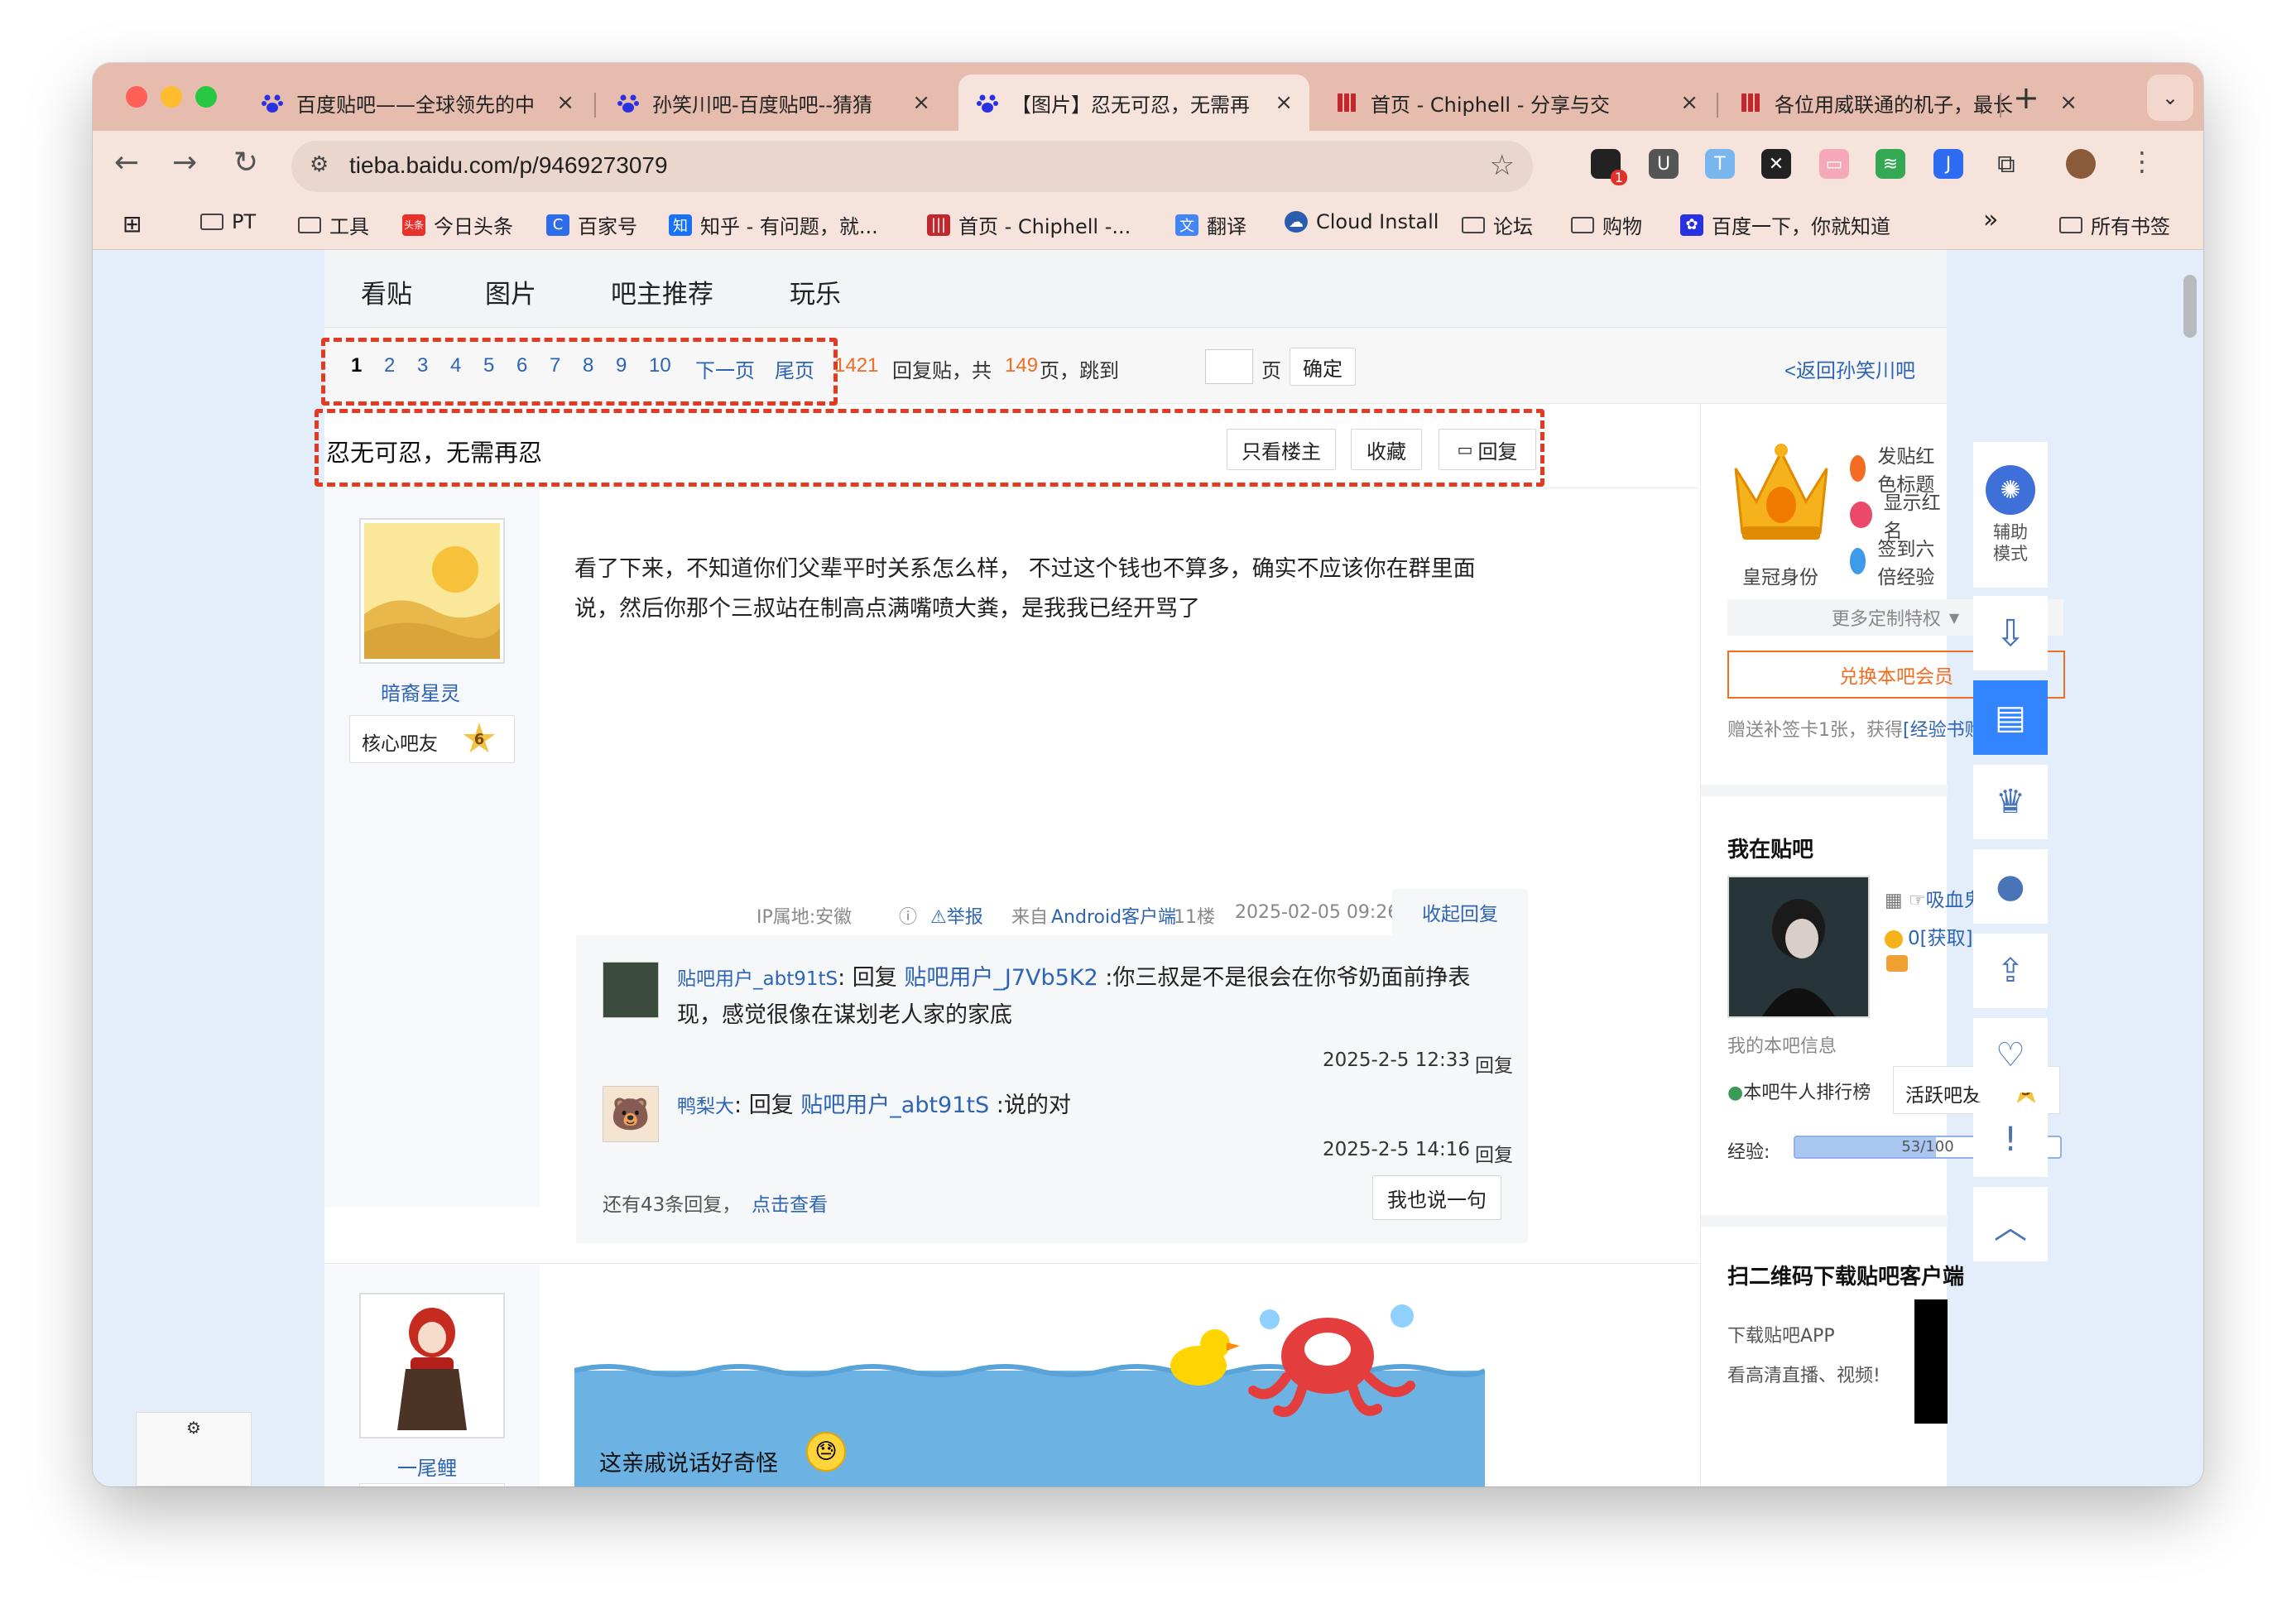  What do you see at coordinates (1720, 164) in the screenshot?
I see `extension-translate-icon: T` at bounding box center [1720, 164].